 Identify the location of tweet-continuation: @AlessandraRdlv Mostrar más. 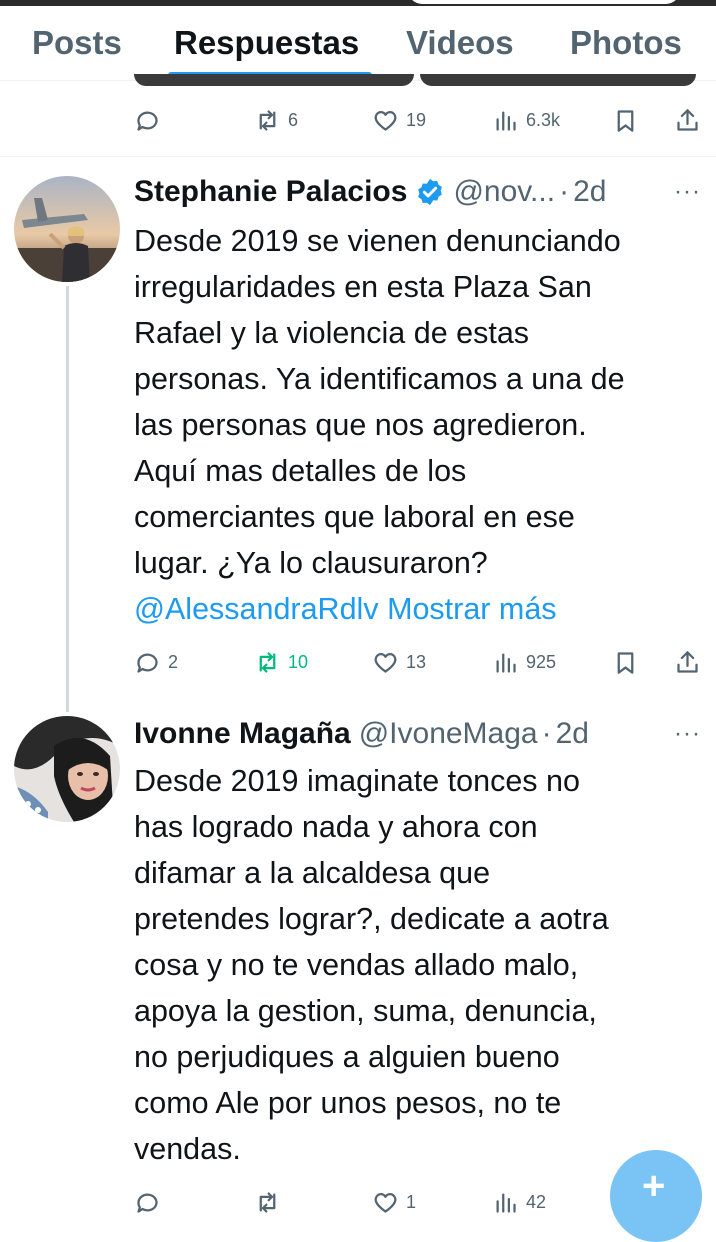
(345, 609).